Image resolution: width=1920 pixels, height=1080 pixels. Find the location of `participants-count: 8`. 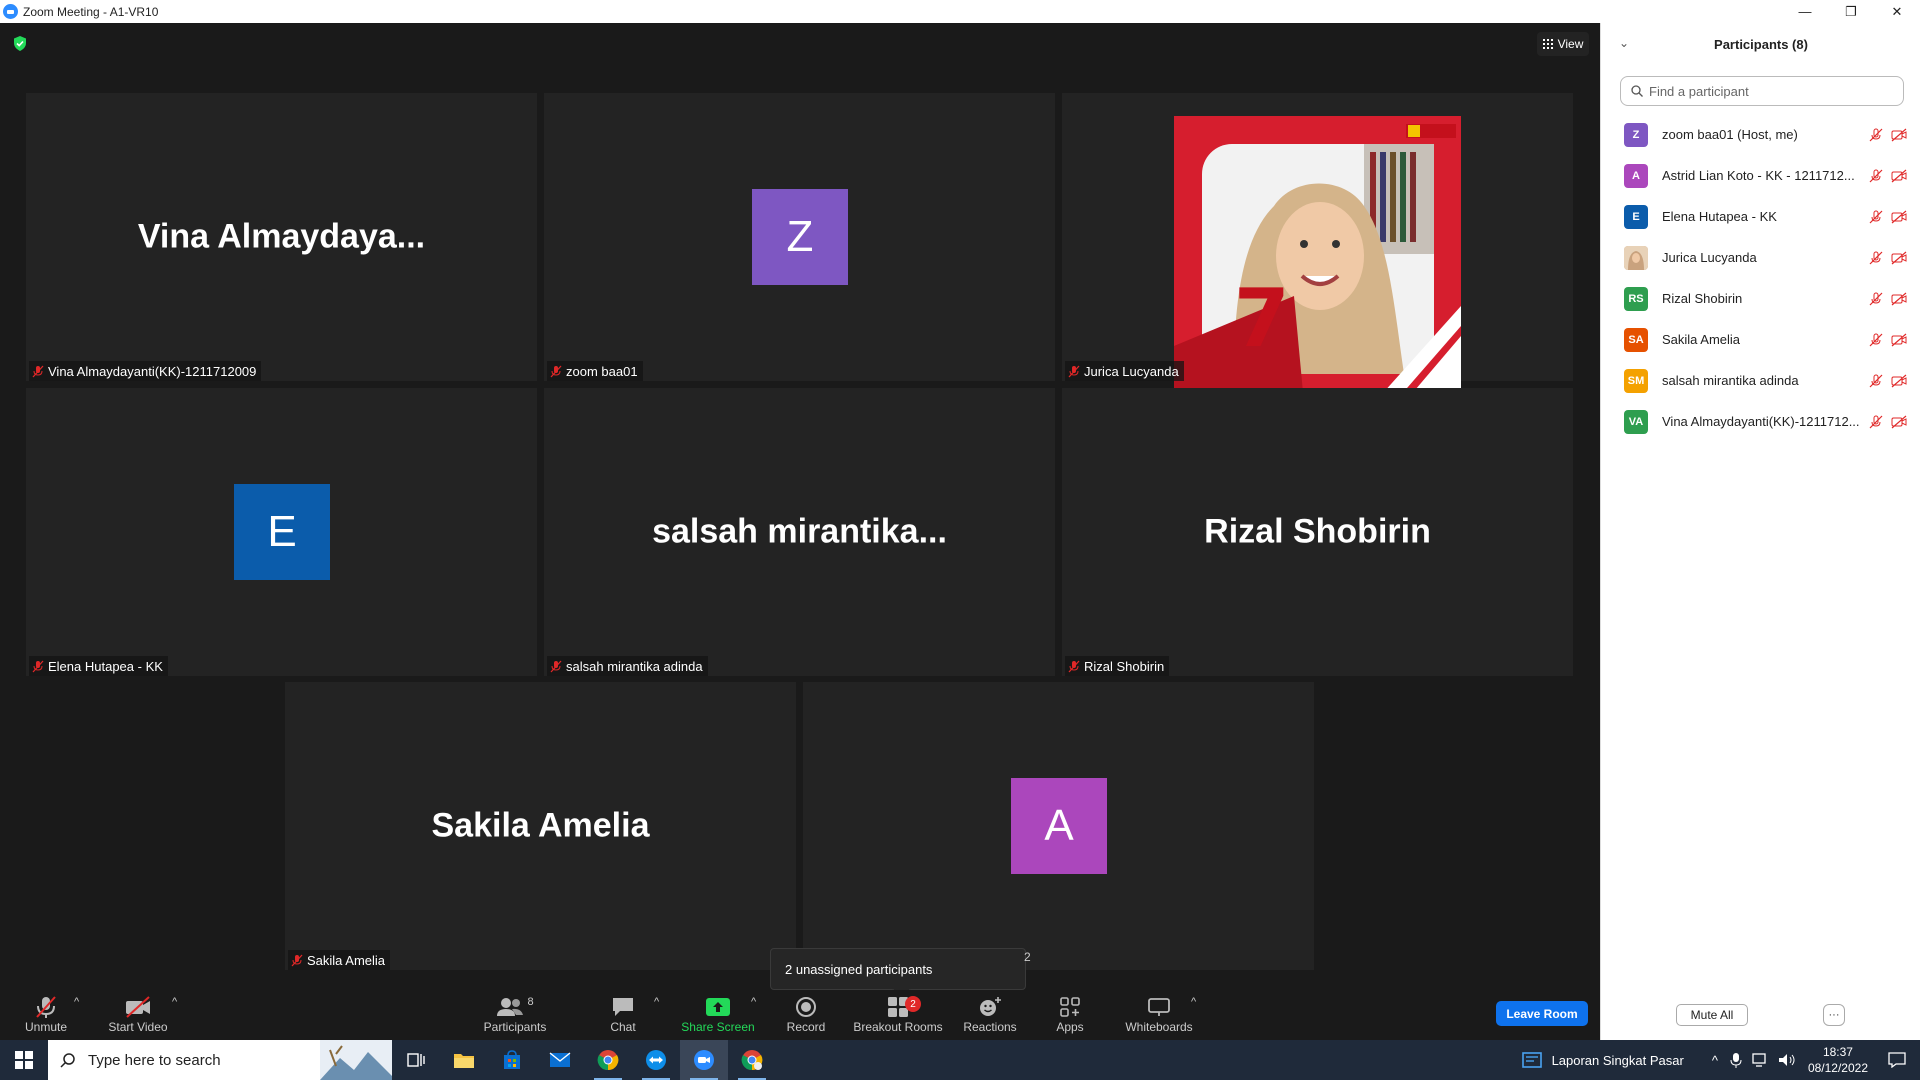

participants-count: 8 is located at coordinates (530, 1002).